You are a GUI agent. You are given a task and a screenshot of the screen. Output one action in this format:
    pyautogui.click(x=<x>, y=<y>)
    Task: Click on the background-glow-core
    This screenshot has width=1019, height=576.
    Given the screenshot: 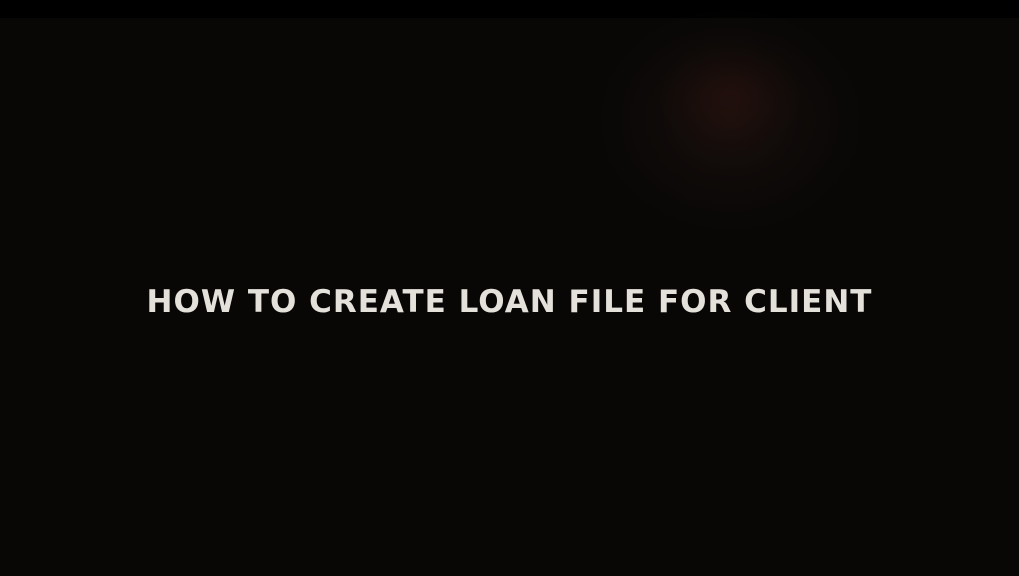 What is the action you would take?
    pyautogui.click(x=730, y=95)
    